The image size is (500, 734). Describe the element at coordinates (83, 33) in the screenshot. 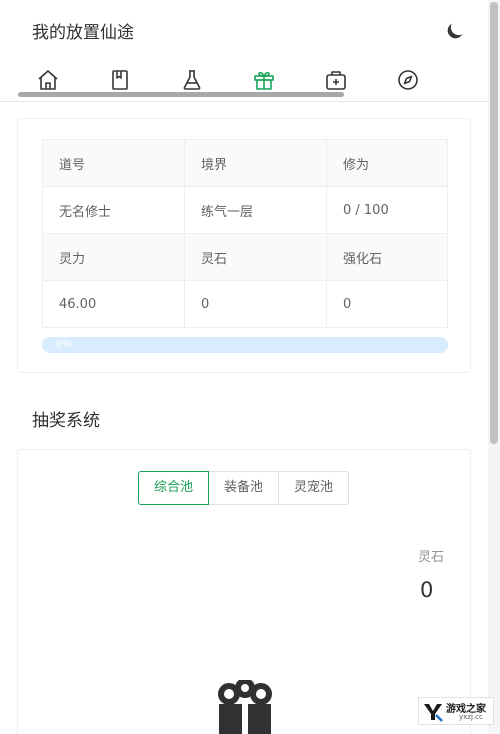

I see `app-title: 我的放置仙途` at that location.